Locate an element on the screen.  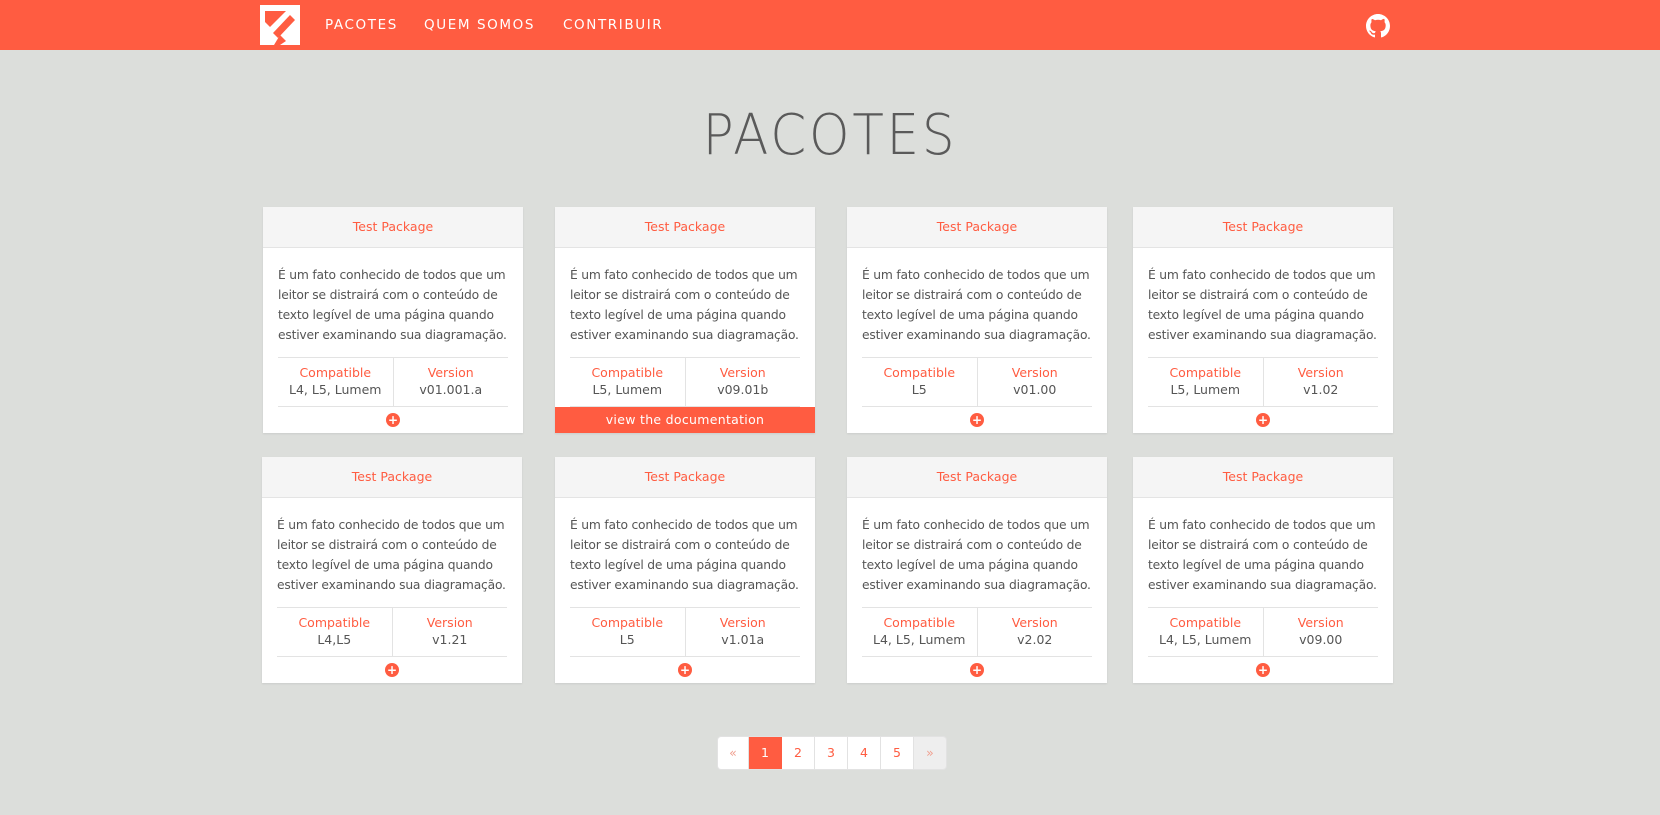
package-meta: Compatible L4,L5 Version v1.21 is located at coordinates (392, 632).